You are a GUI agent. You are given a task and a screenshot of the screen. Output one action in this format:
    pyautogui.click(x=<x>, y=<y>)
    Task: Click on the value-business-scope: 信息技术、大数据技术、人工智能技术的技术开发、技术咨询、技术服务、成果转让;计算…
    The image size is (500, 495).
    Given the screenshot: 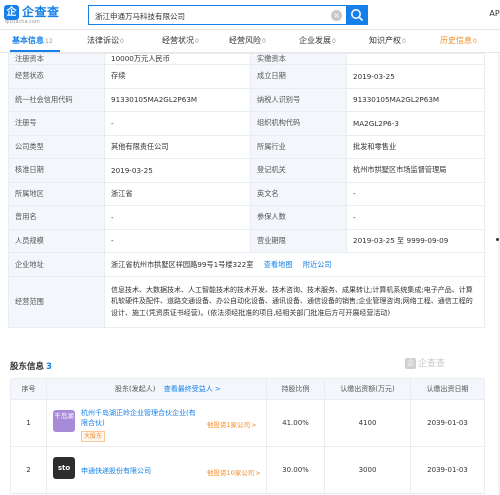 What is the action you would take?
    pyautogui.click(x=294, y=302)
    